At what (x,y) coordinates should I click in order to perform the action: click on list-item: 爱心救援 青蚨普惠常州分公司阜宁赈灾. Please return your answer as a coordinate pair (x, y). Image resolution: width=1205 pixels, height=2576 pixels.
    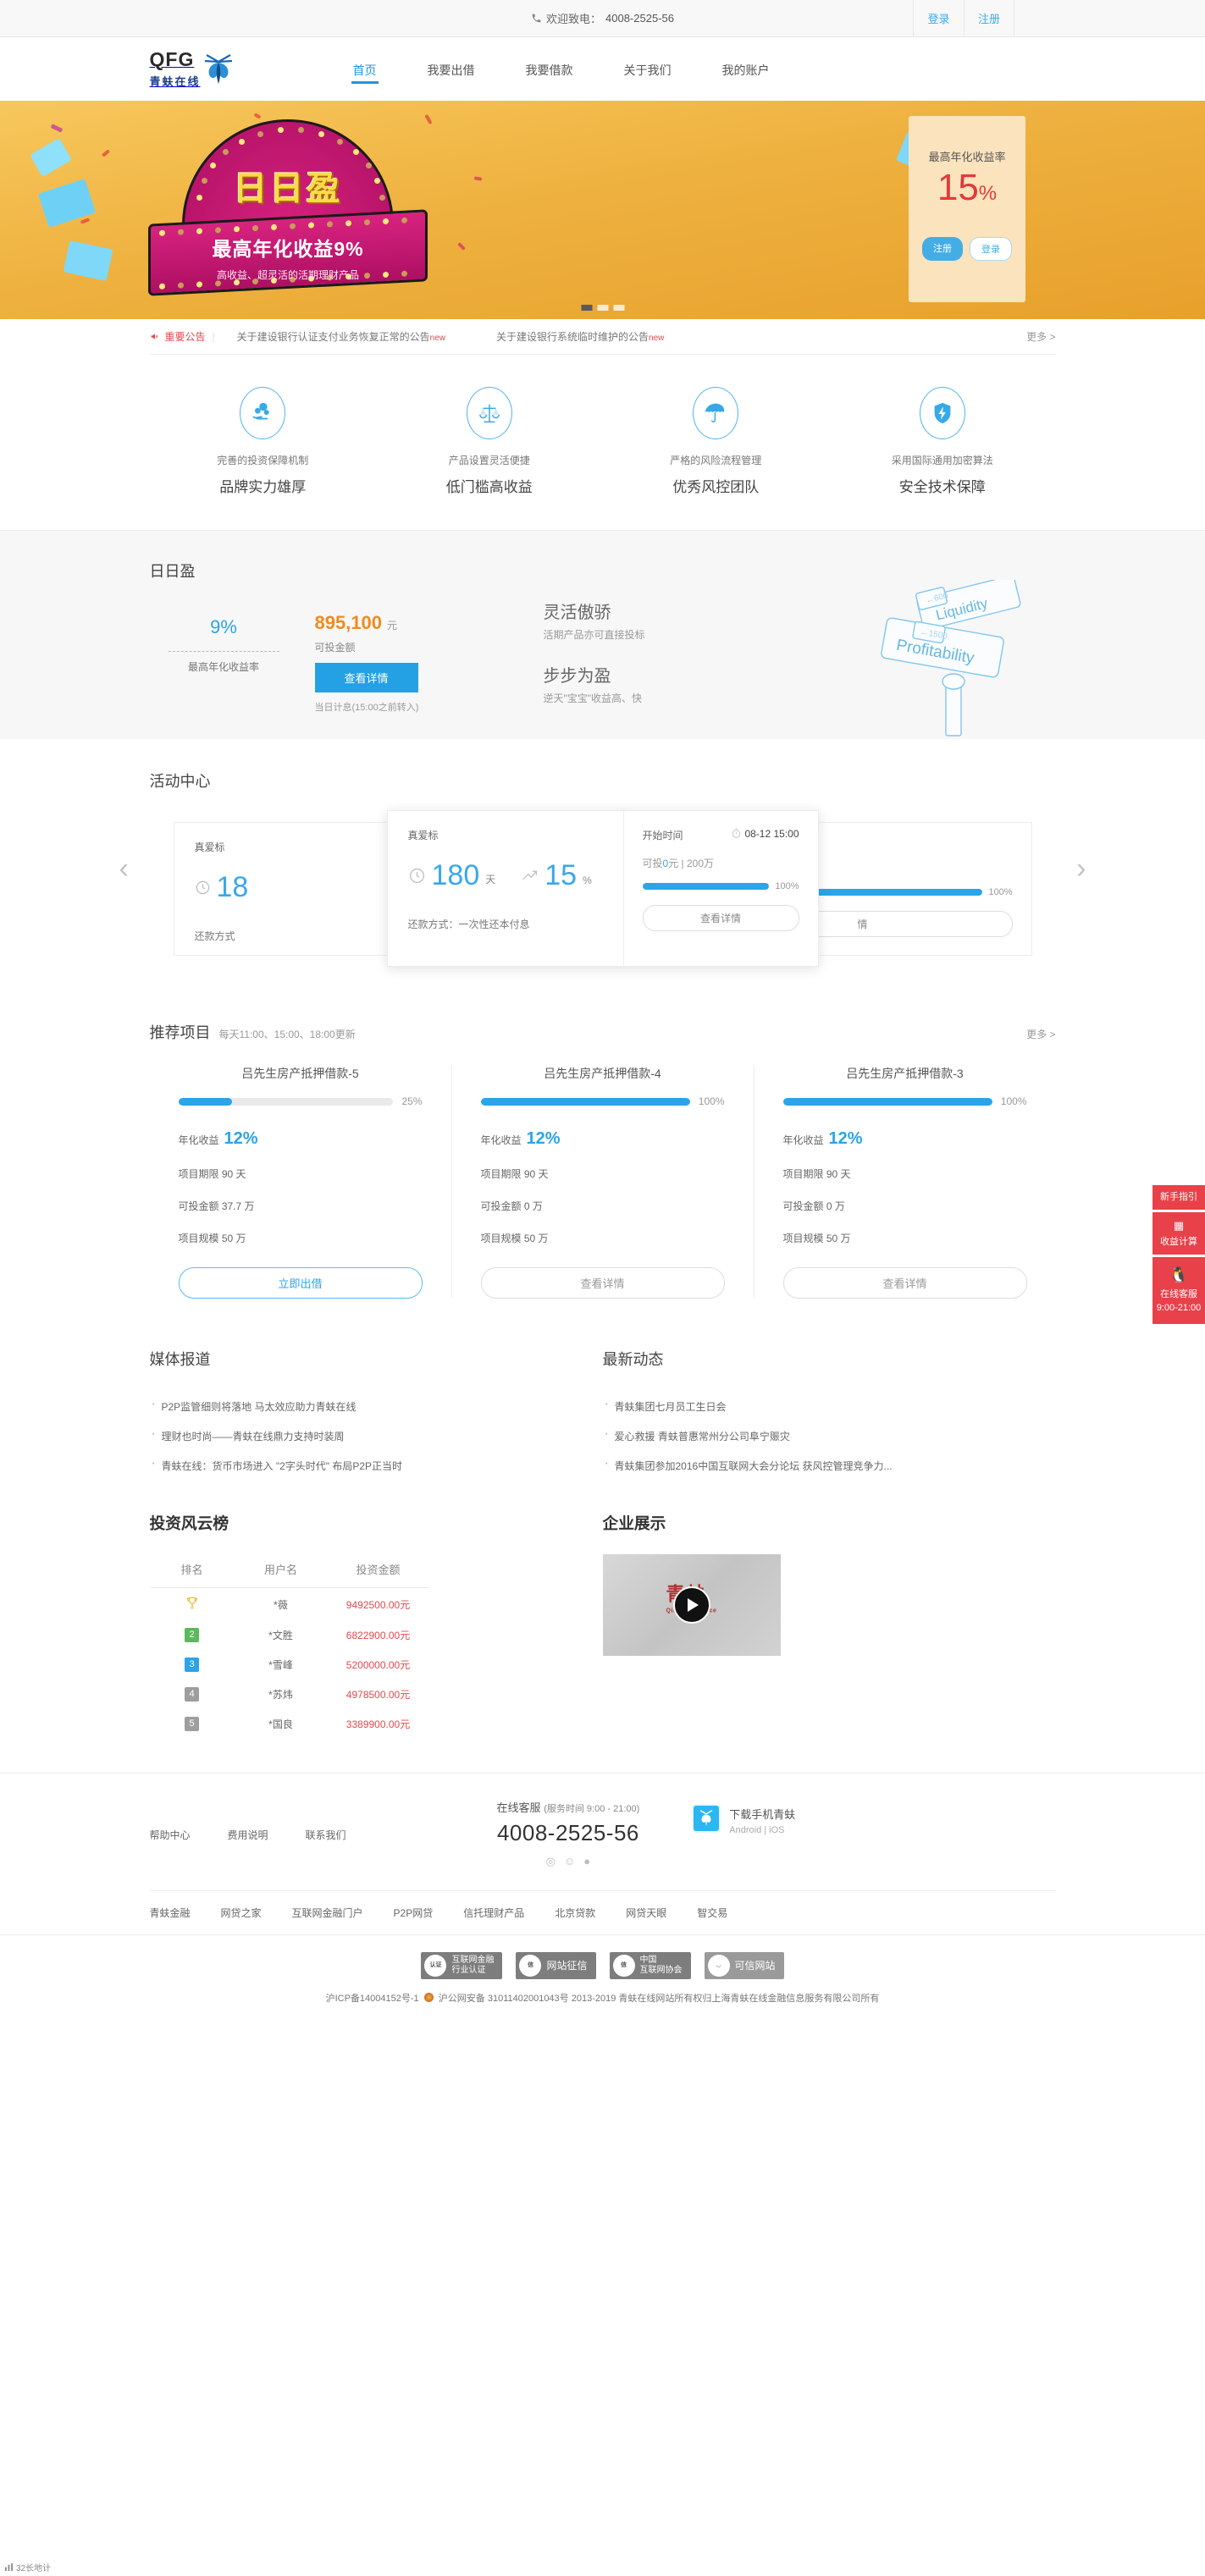
    Looking at the image, I should click on (830, 1436).